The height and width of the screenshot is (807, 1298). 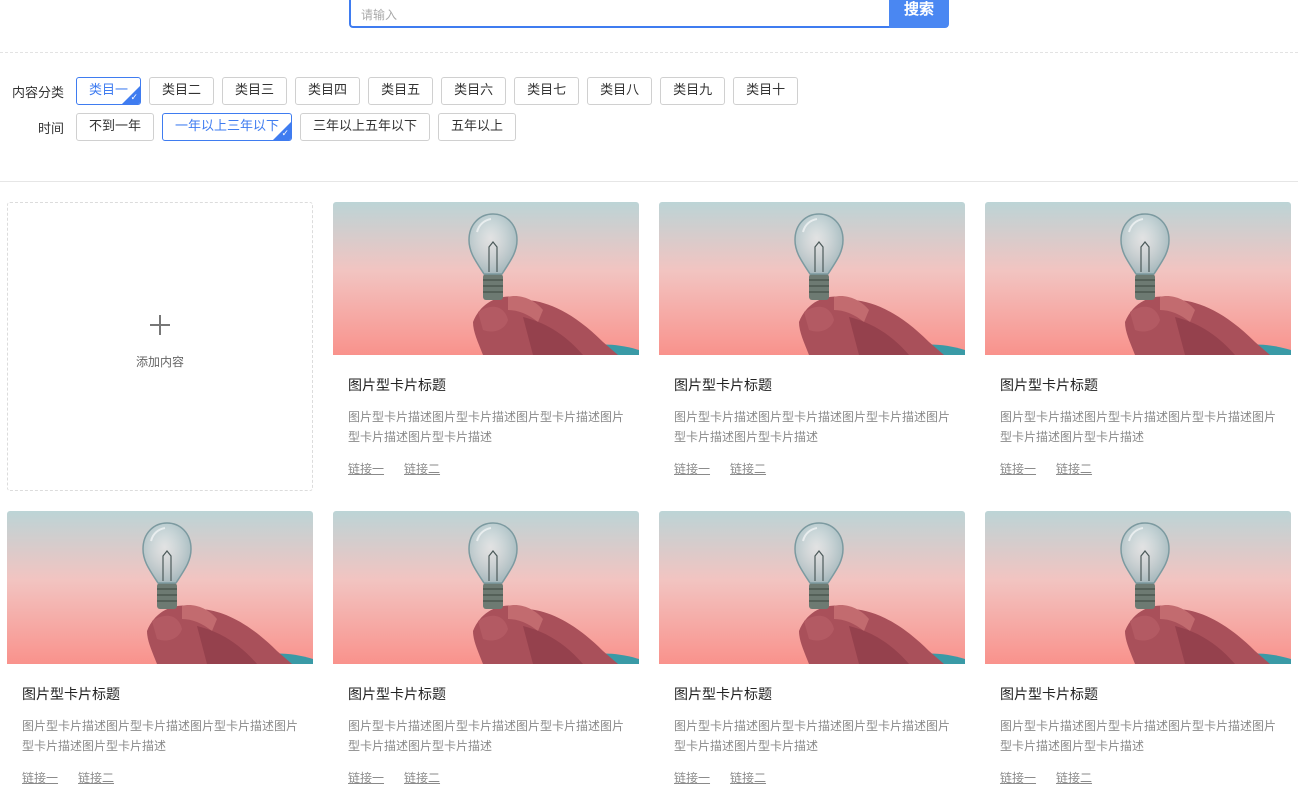 I want to click on time-tag: 不到一年, so click(x=115, y=127).